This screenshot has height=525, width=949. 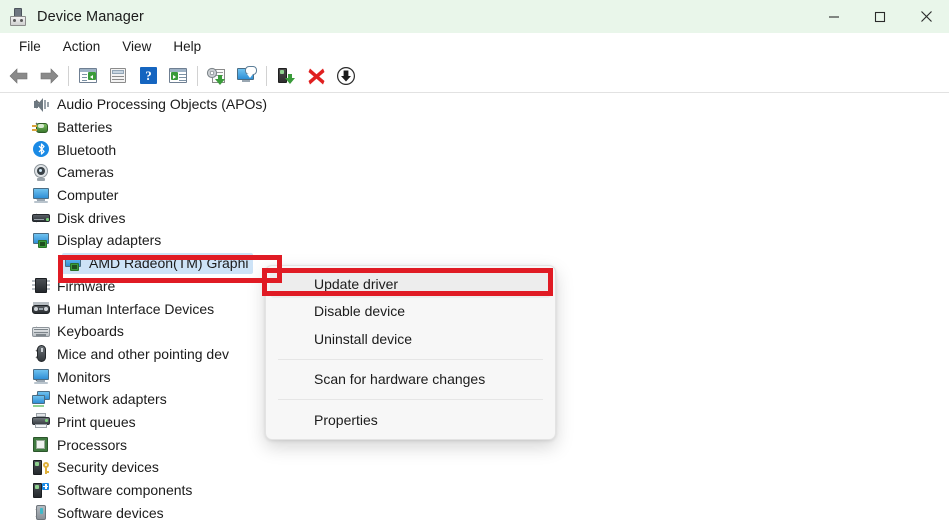 I want to click on computer-icon, so click(x=41, y=195).